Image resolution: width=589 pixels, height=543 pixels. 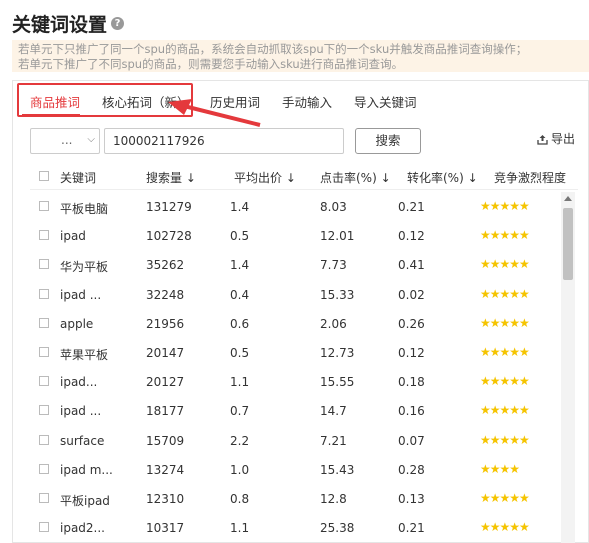 I want to click on table-row: ipad ... 18177 0.7 14.7 0.16 ★★★★★, so click(x=295, y=410).